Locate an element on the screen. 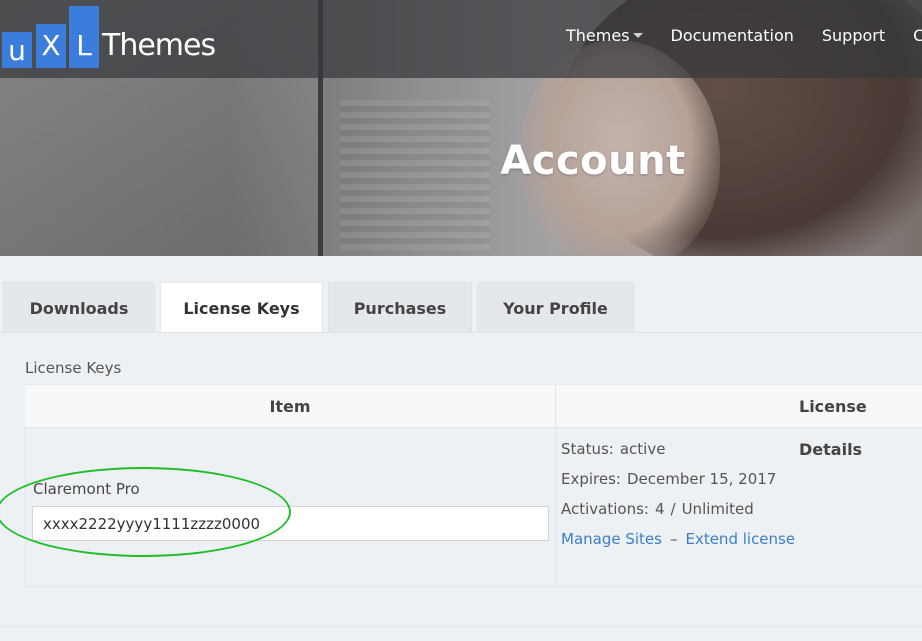 The height and width of the screenshot is (641, 922). column-header-license-details: License Details is located at coordinates (833, 428).